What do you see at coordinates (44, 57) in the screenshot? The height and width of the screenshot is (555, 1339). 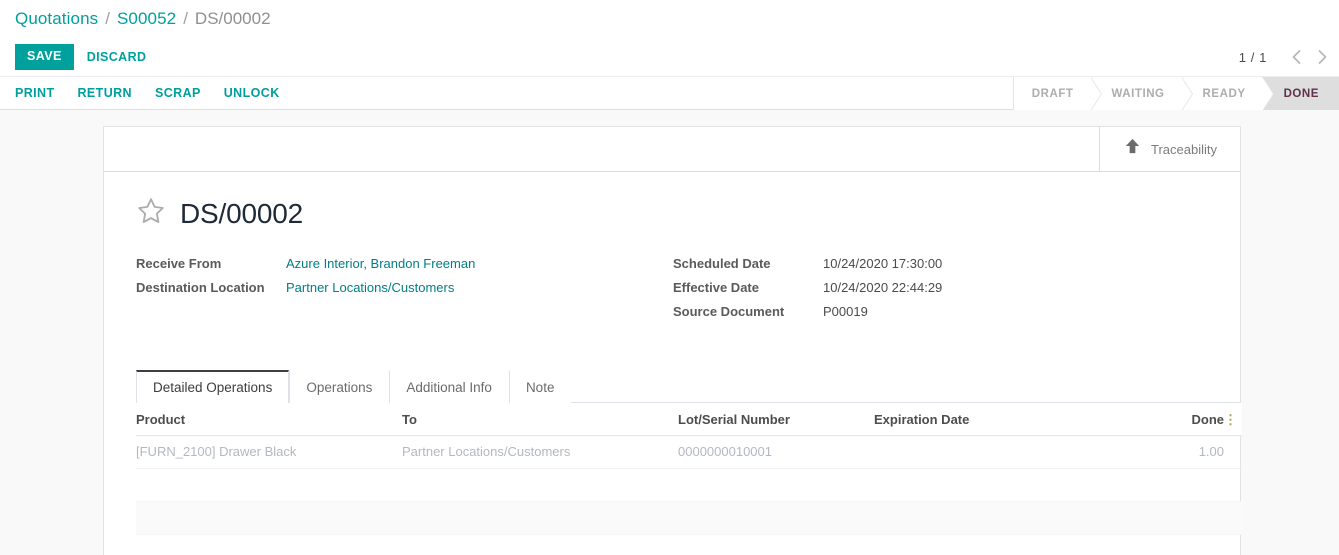 I see `save-button: SAVE` at bounding box center [44, 57].